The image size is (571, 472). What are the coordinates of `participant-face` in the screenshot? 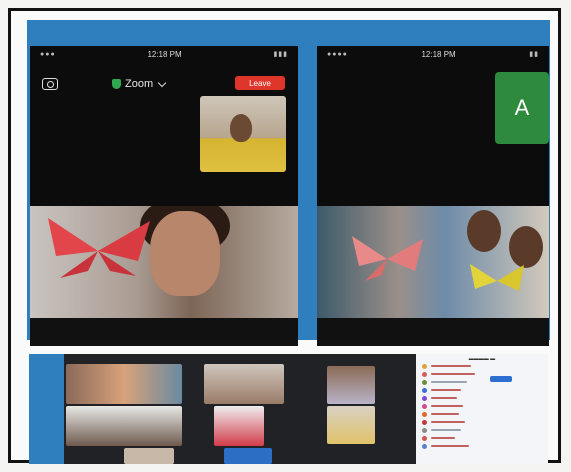 It's located at (185, 253).